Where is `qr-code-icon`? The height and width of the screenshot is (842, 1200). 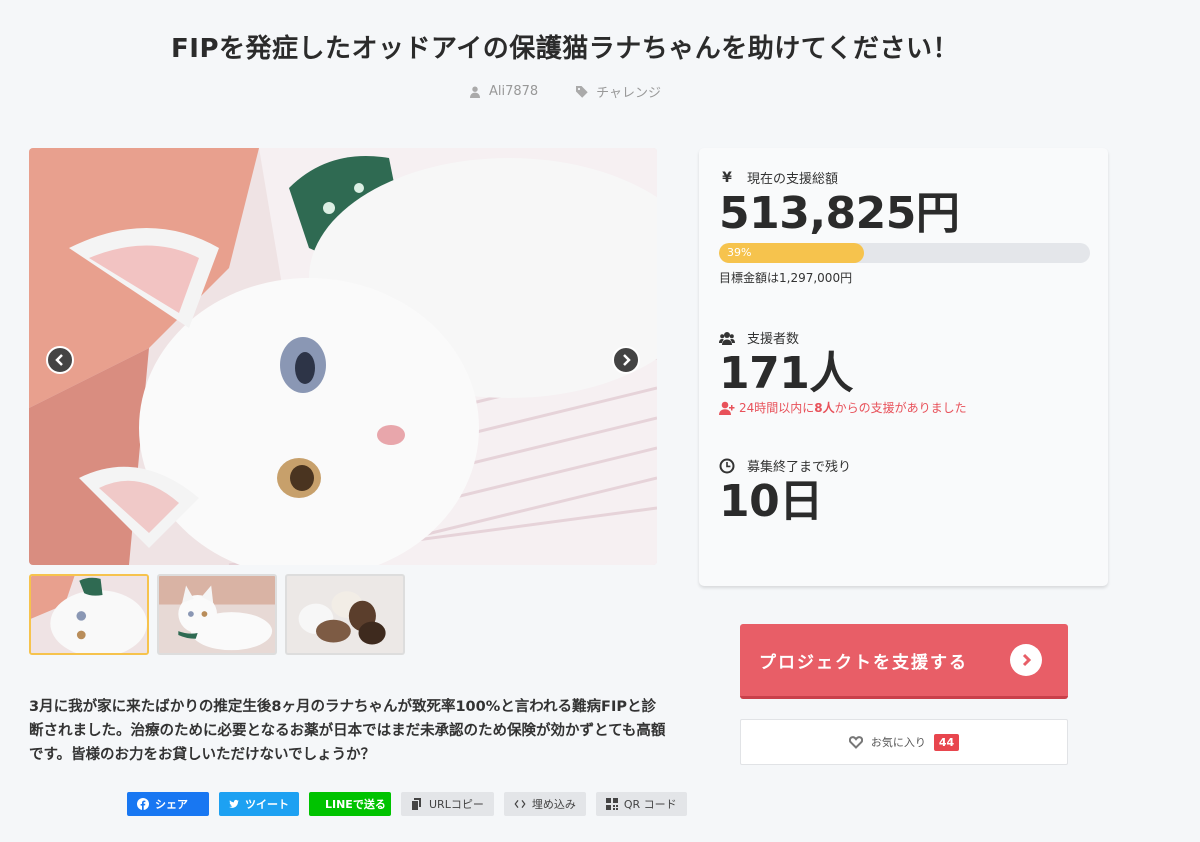
qr-code-icon is located at coordinates (611, 804).